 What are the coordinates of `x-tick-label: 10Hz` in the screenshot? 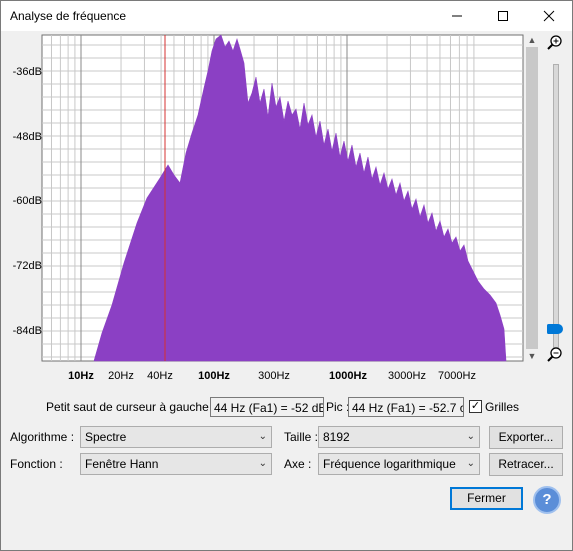 It's located at (81, 376).